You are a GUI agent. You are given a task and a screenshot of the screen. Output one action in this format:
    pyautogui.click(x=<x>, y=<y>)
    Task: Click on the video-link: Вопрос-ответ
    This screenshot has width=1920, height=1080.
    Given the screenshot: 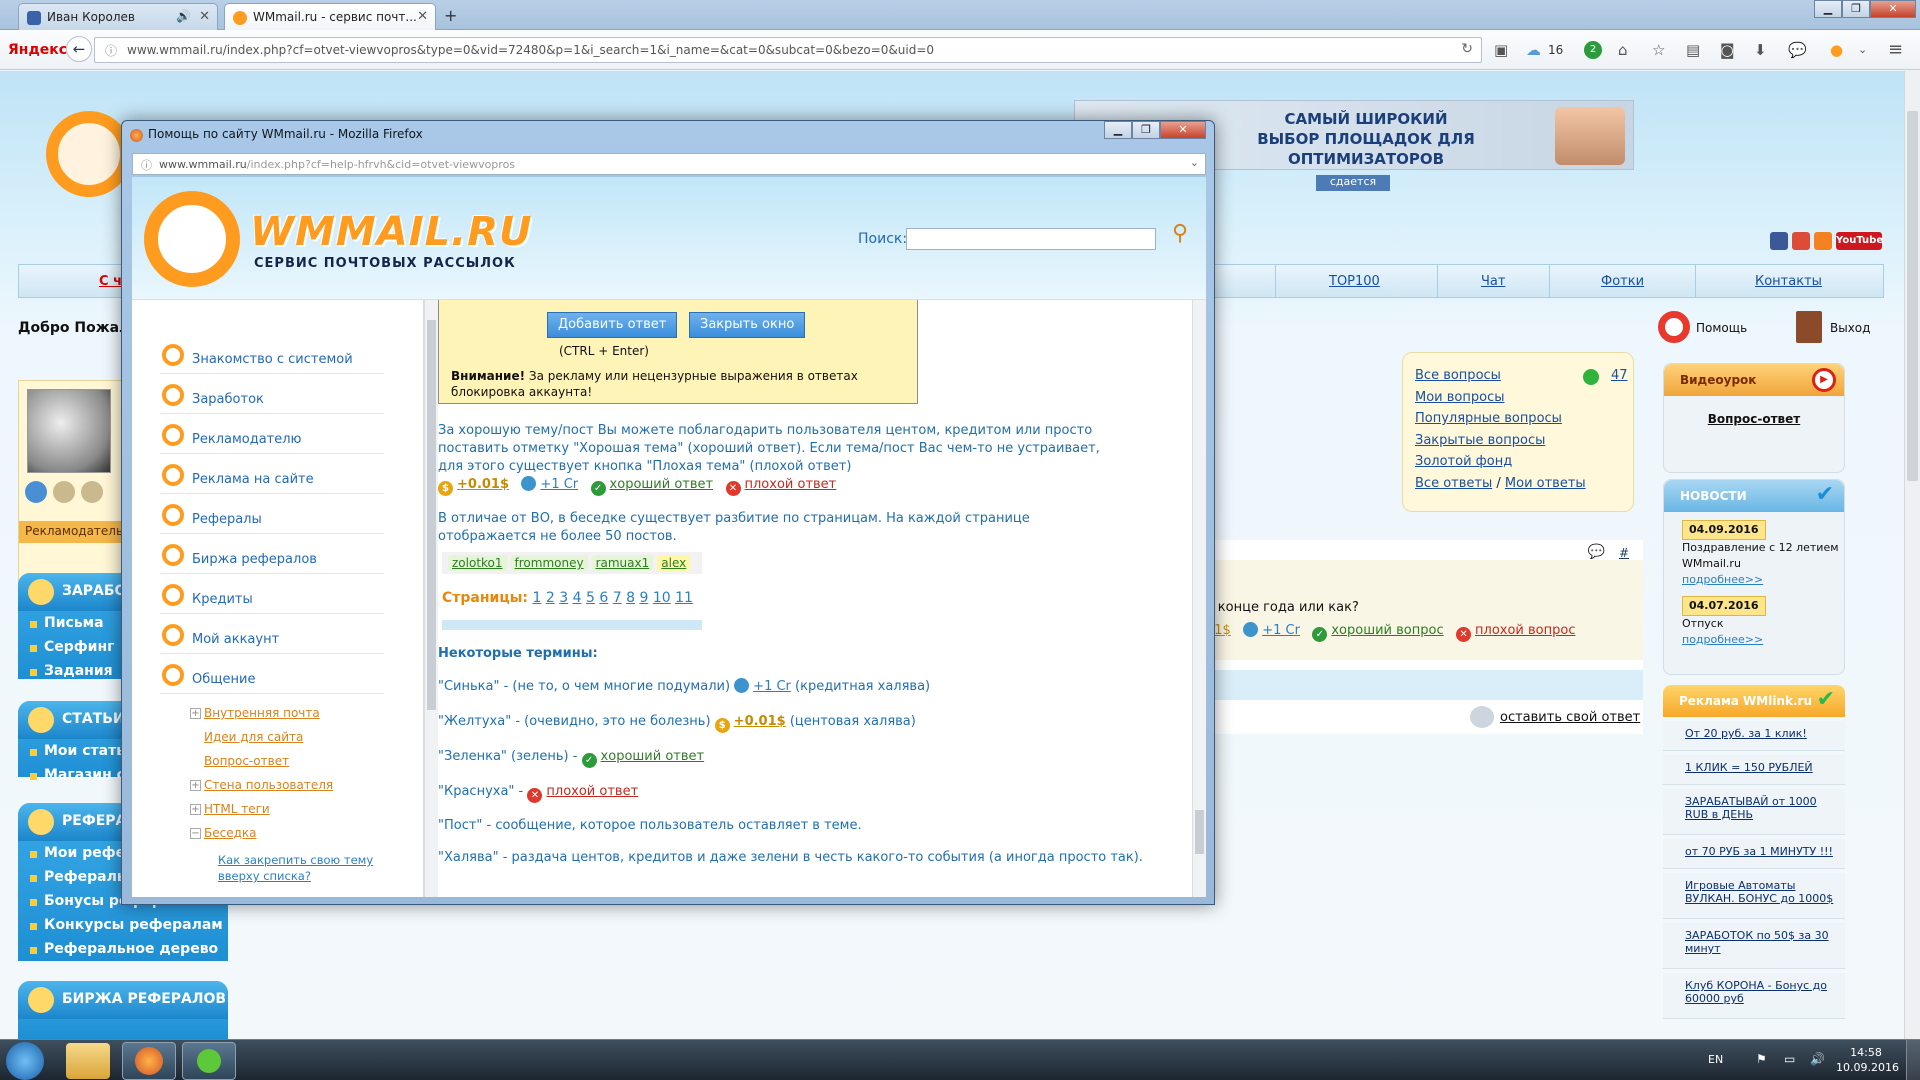 What is the action you would take?
    pyautogui.click(x=1754, y=419)
    